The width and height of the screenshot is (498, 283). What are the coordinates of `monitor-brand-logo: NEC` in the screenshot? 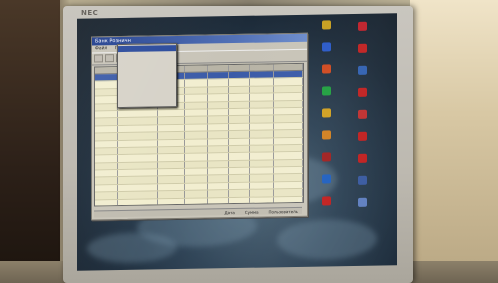 It's located at (90, 13).